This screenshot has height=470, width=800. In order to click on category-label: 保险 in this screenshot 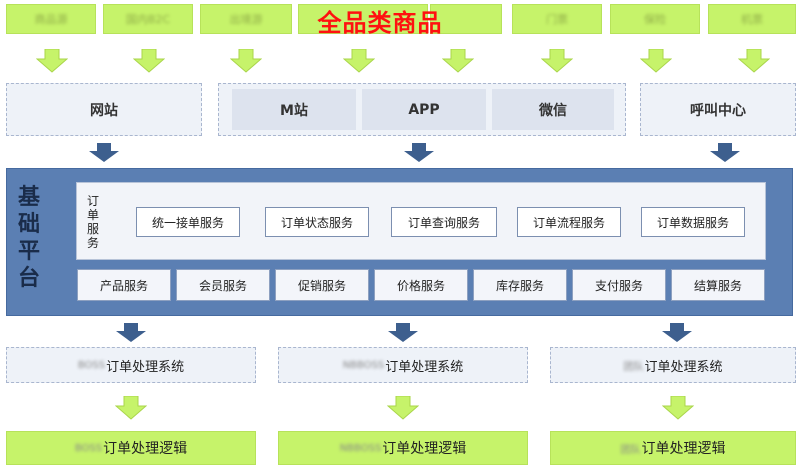, I will do `click(655, 19)`.